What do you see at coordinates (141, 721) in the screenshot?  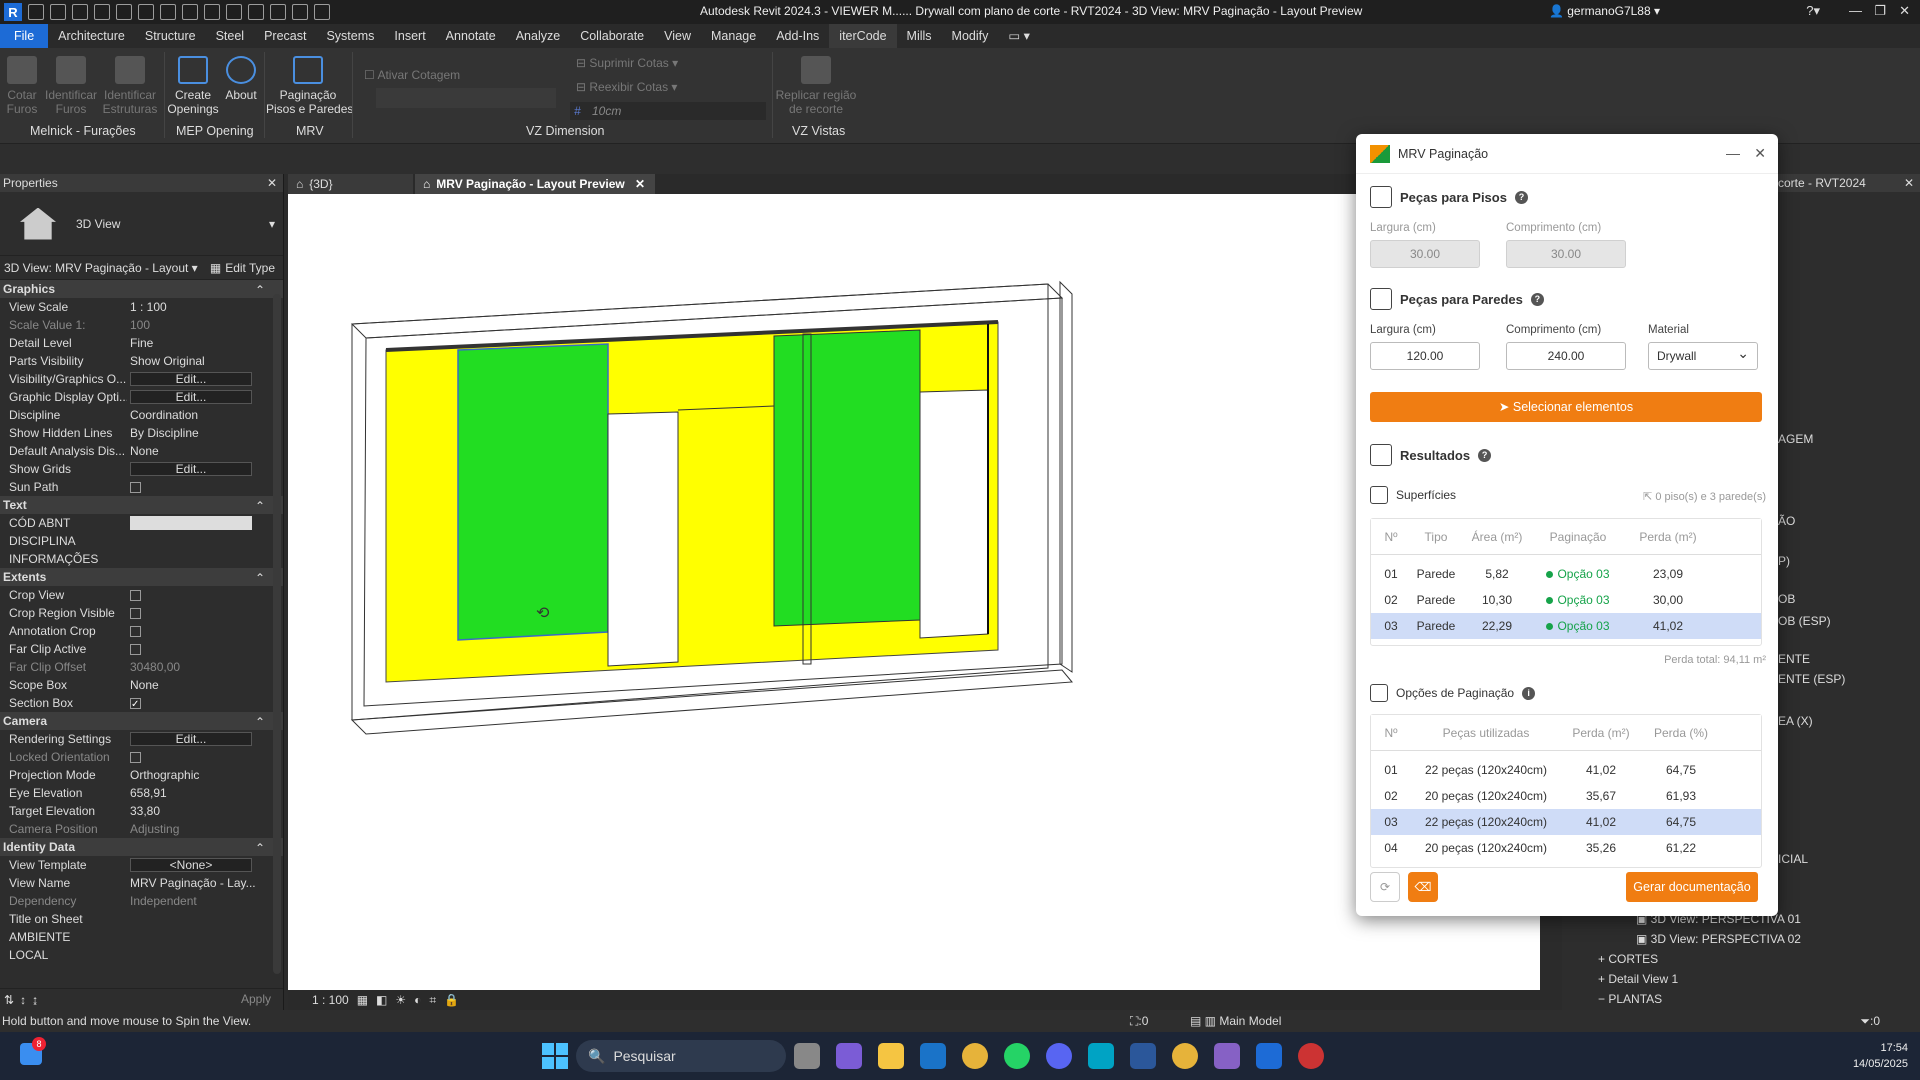 I see `group-camera: Camera` at bounding box center [141, 721].